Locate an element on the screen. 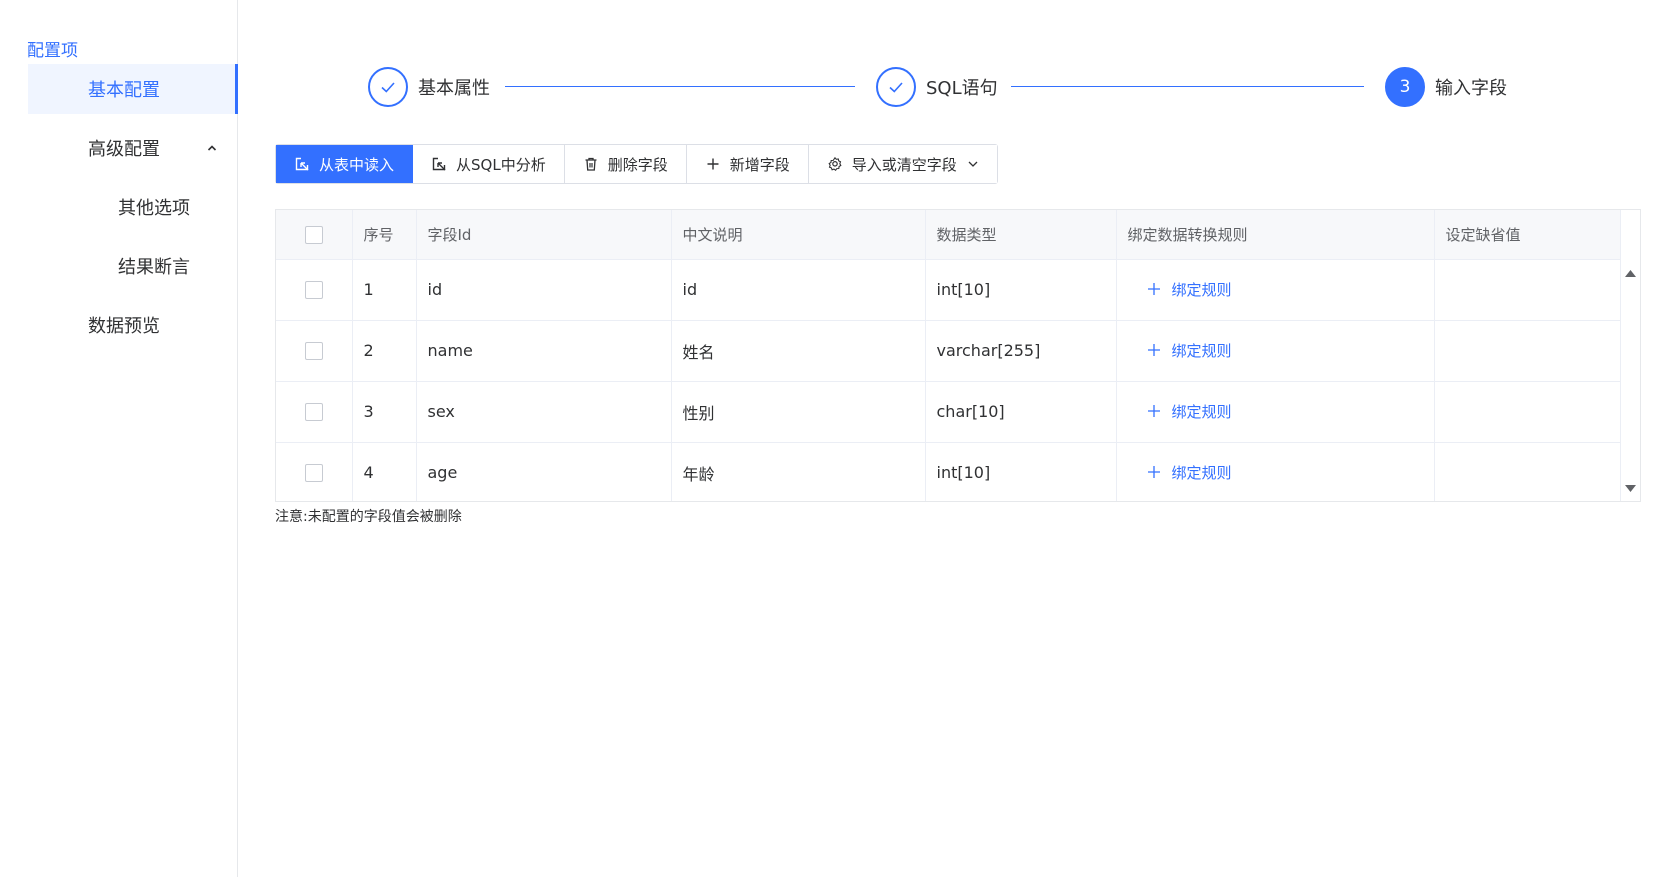 The width and height of the screenshot is (1659, 877). column-header: 数据类型 is located at coordinates (1021, 235).